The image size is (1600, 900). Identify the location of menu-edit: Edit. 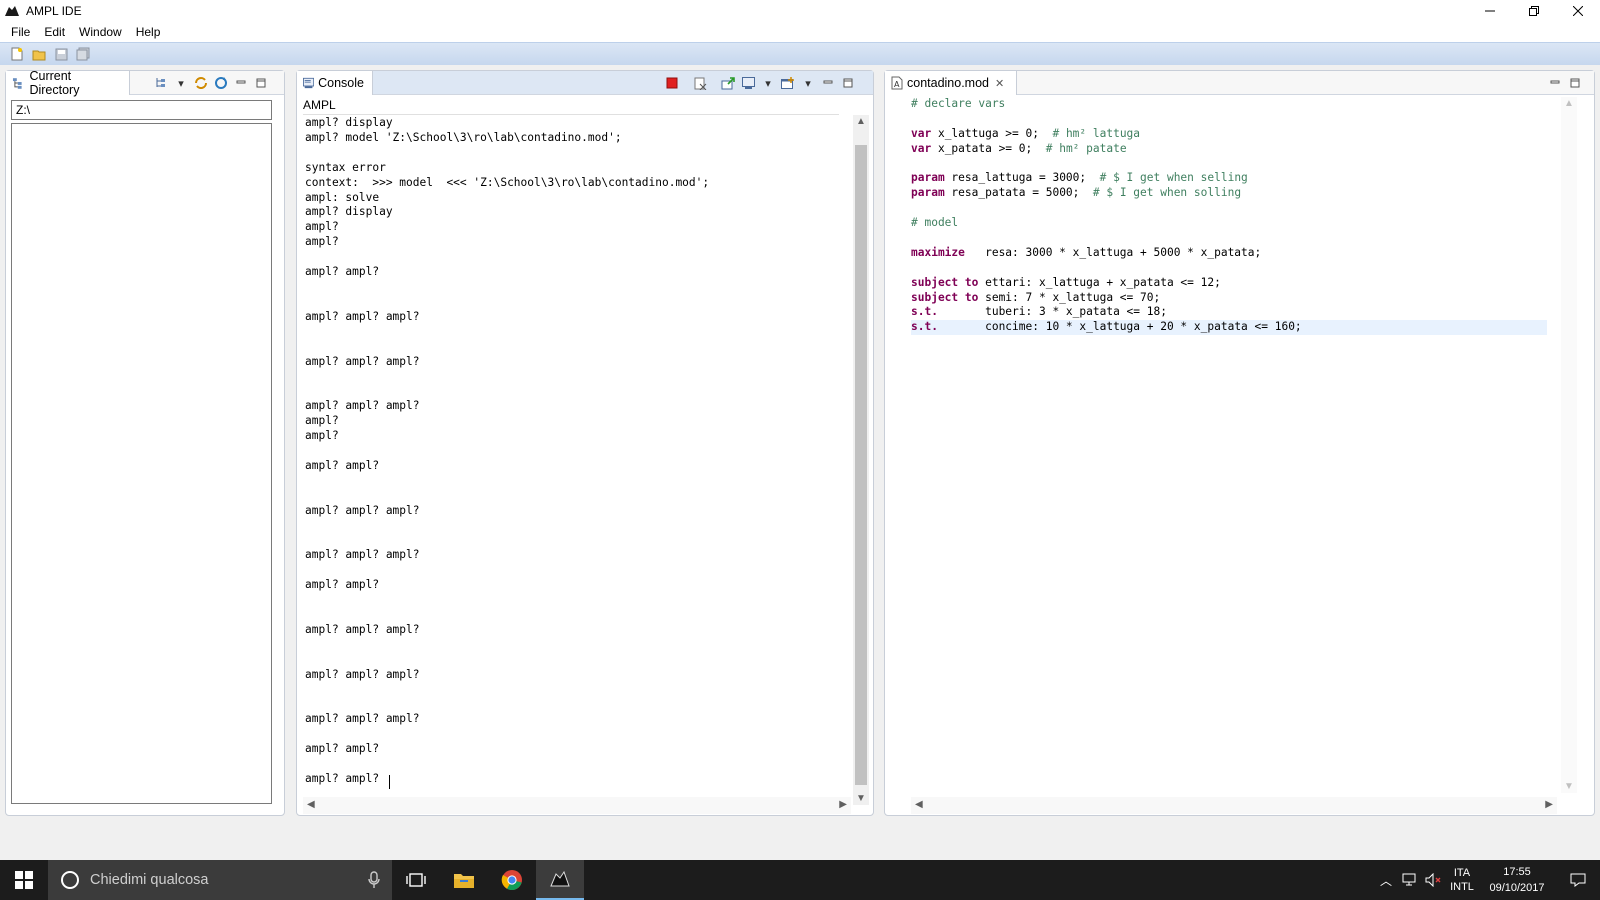
(54, 32).